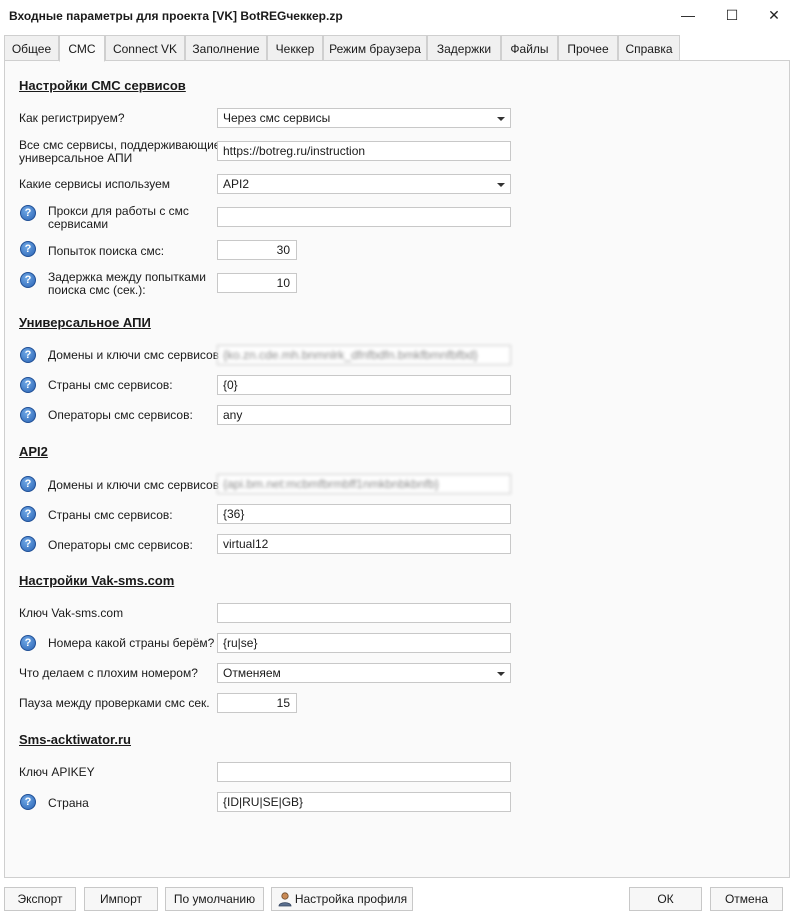 This screenshot has height=916, width=794. What do you see at coordinates (732, 15) in the screenshot?
I see `maximize-button: ☐` at bounding box center [732, 15].